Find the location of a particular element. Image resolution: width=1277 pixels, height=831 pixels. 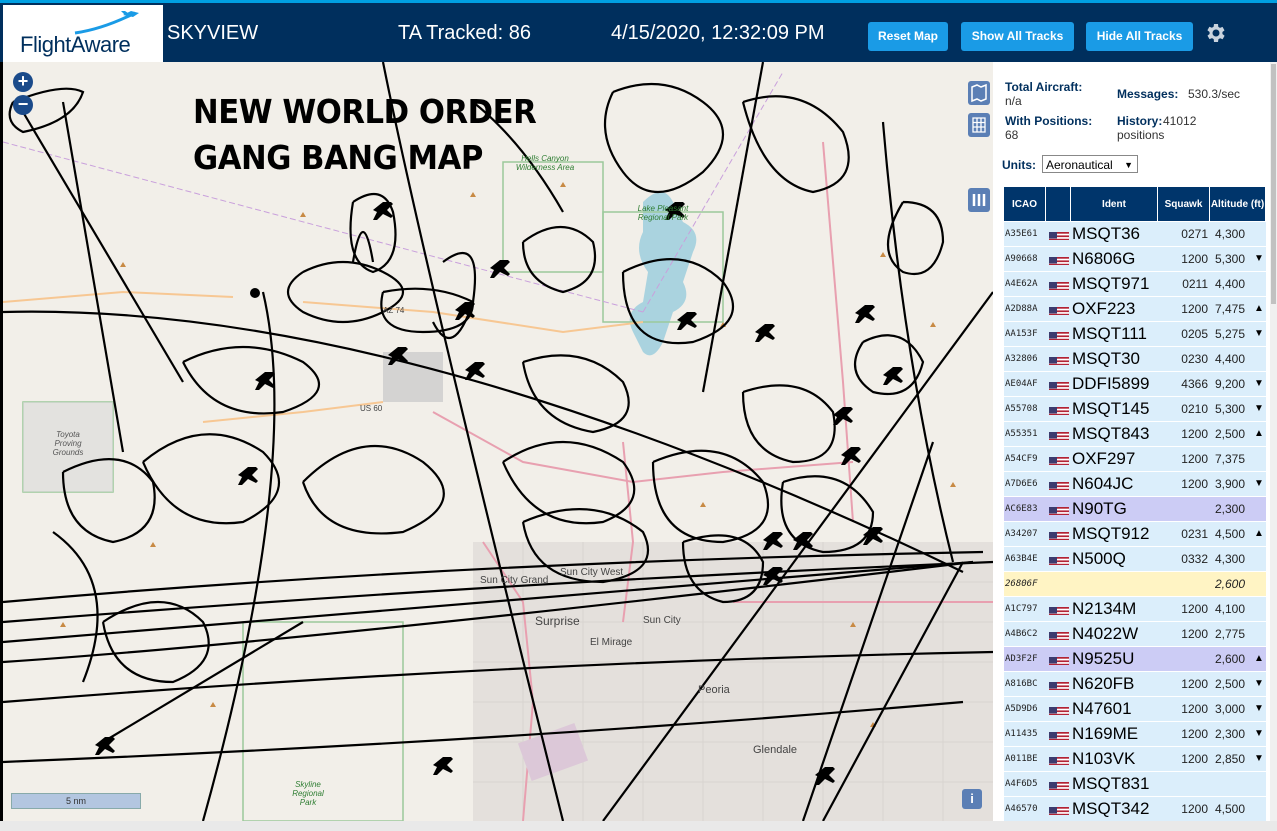

ident-cell: OXF223 is located at coordinates (1104, 308).